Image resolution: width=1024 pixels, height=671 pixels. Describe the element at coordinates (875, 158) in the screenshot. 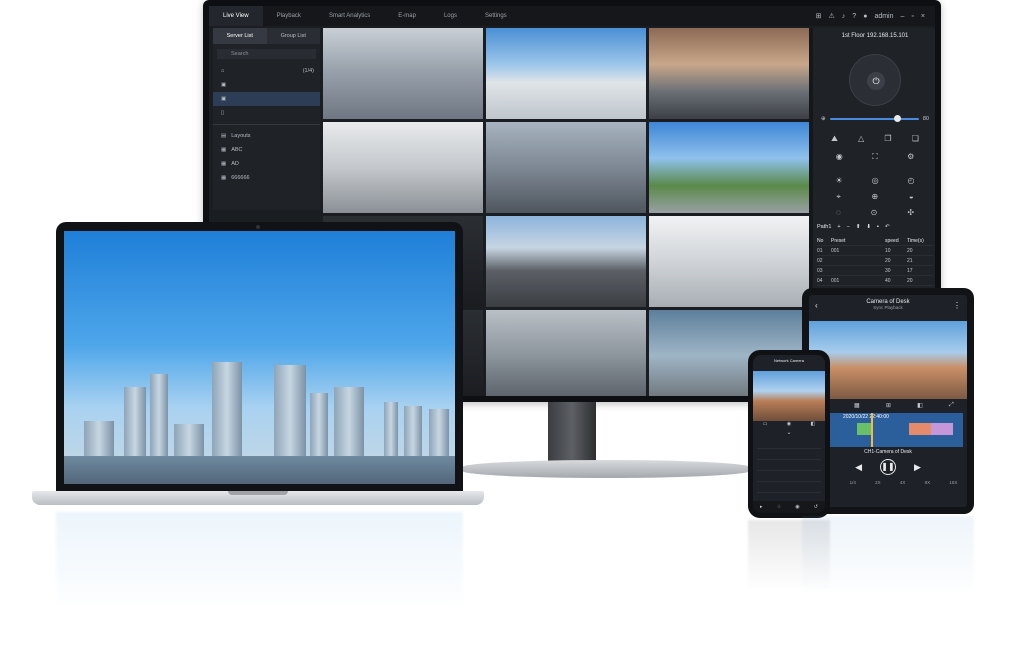

I see `fullscreen-icon: ⛶` at that location.